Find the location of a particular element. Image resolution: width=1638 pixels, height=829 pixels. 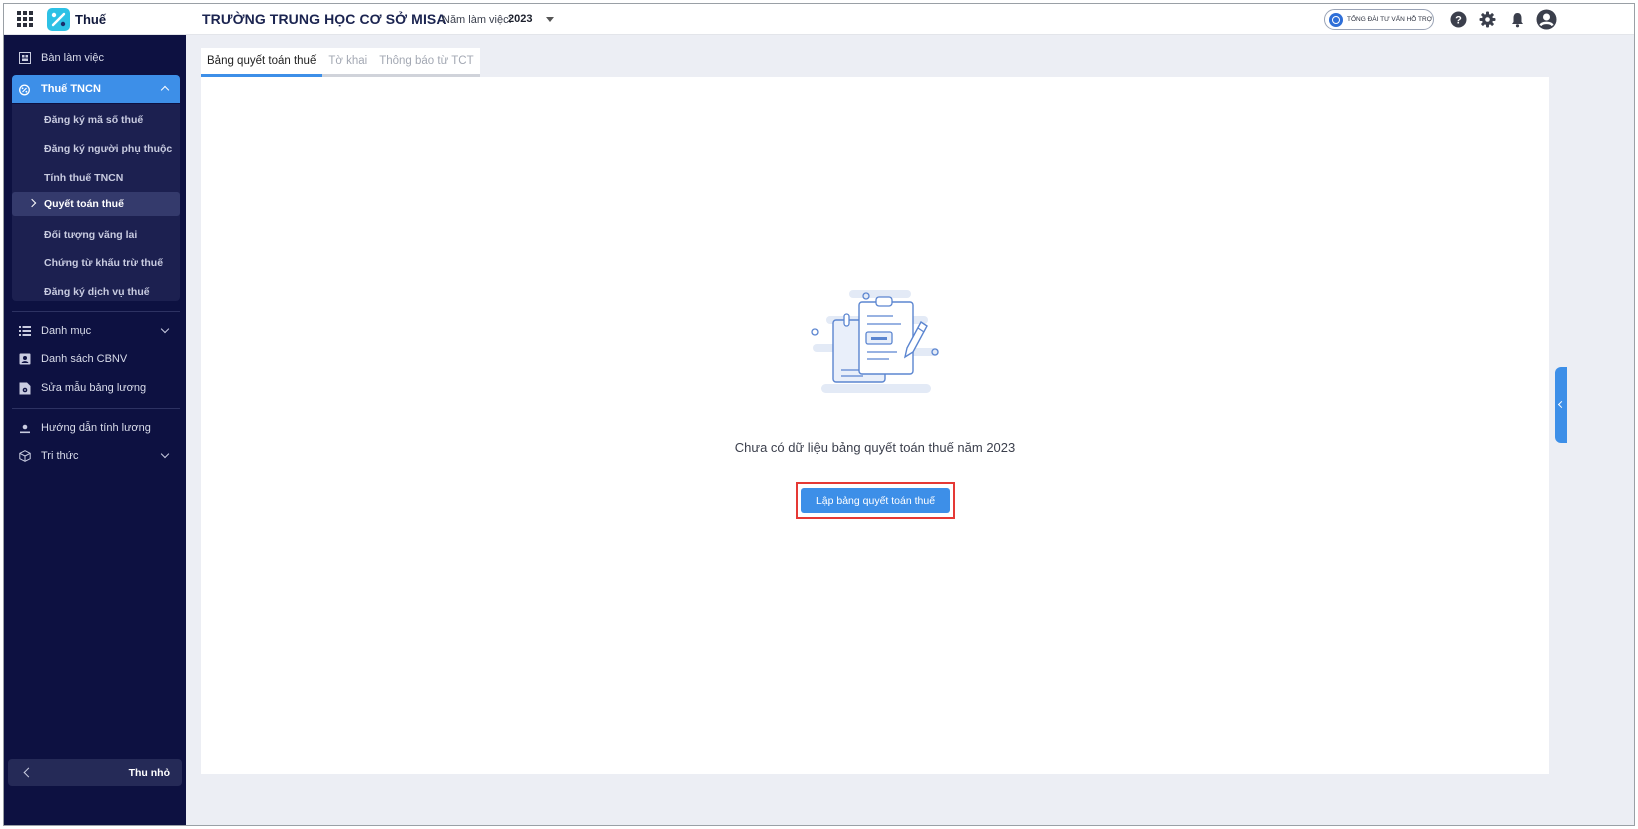

sidebar-item-payroll-guide: Hướng dẫn tính lương is located at coordinates (96, 428).